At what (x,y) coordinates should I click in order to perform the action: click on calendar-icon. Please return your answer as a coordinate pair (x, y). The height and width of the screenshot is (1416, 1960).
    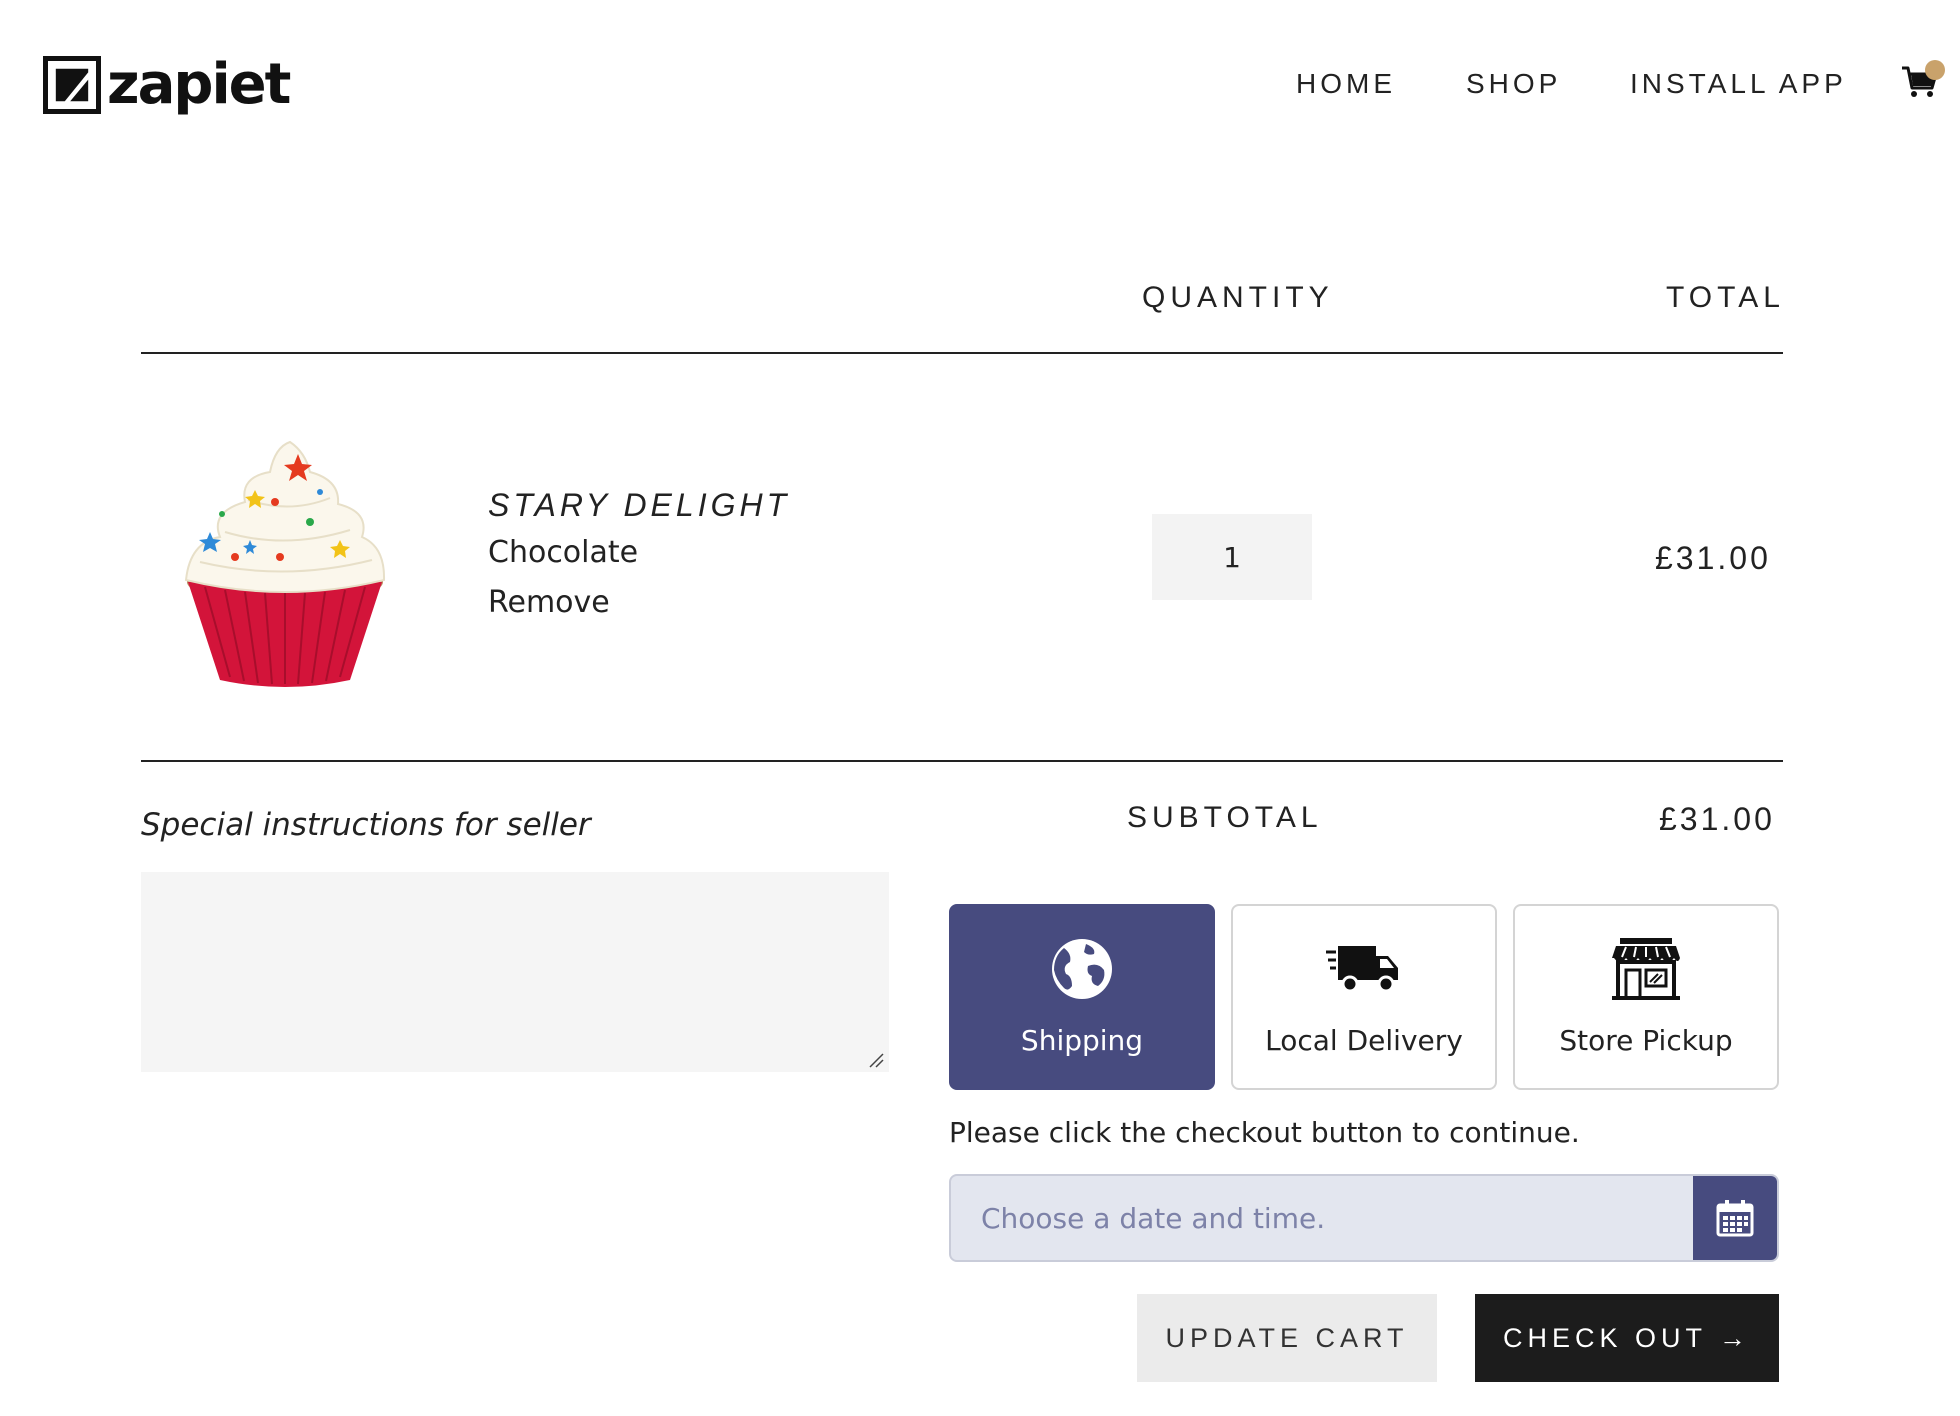
    Looking at the image, I should click on (1735, 1218).